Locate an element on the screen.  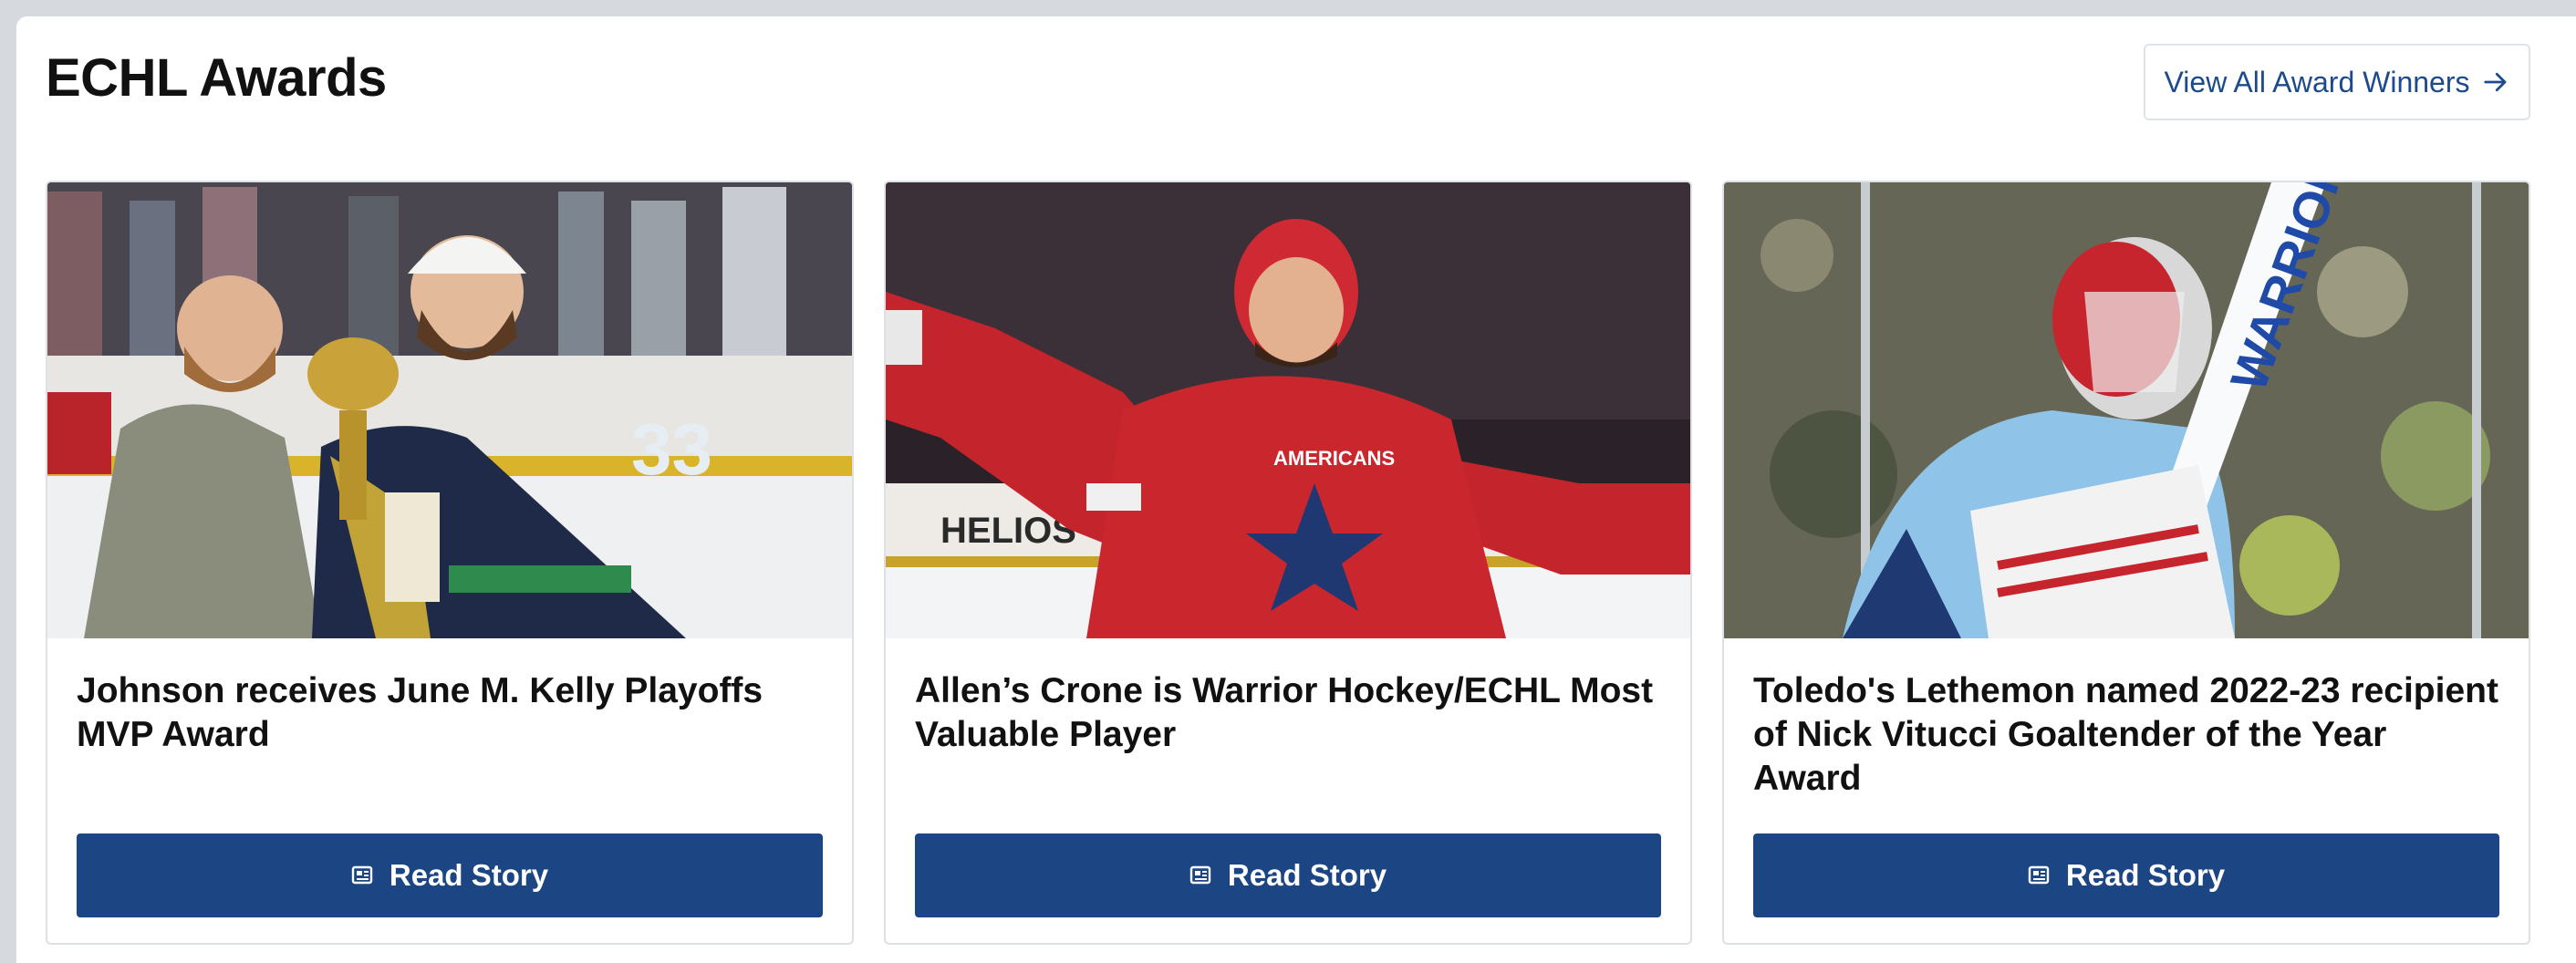
section-title: ECHL Awards is located at coordinates (216, 78).